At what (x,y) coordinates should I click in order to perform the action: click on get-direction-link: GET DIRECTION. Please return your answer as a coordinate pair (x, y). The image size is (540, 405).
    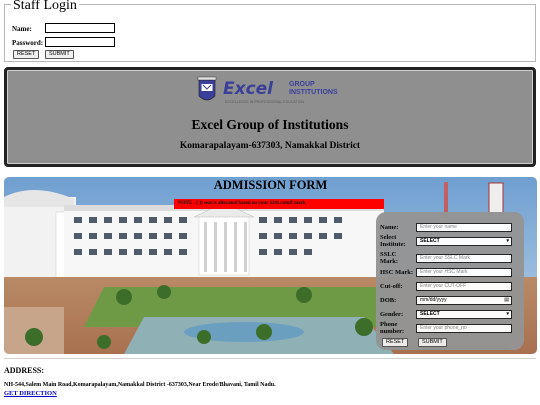
    Looking at the image, I should click on (30, 393).